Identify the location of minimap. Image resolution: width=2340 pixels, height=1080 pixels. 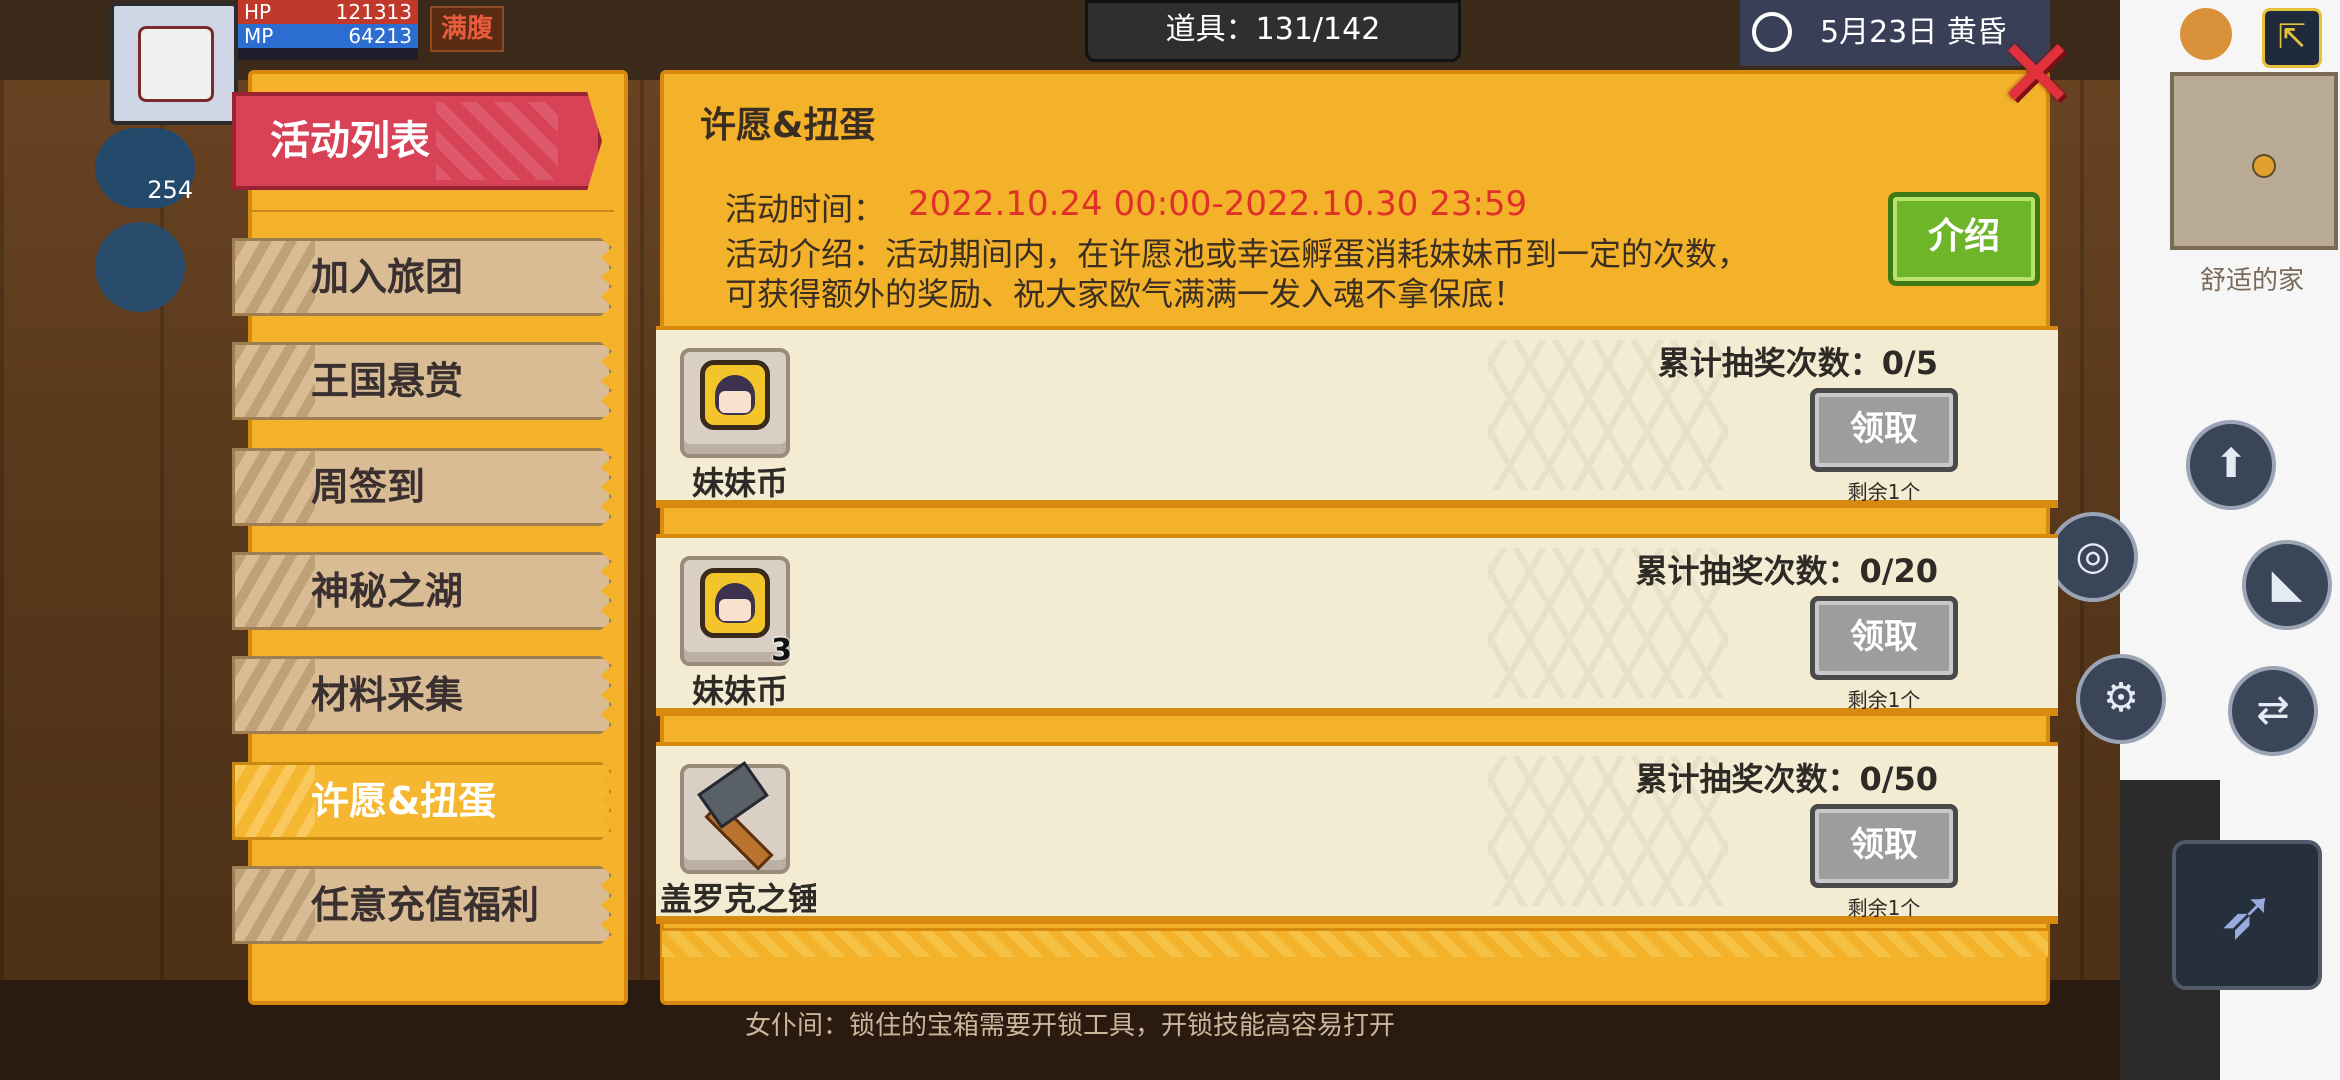
(2254, 161).